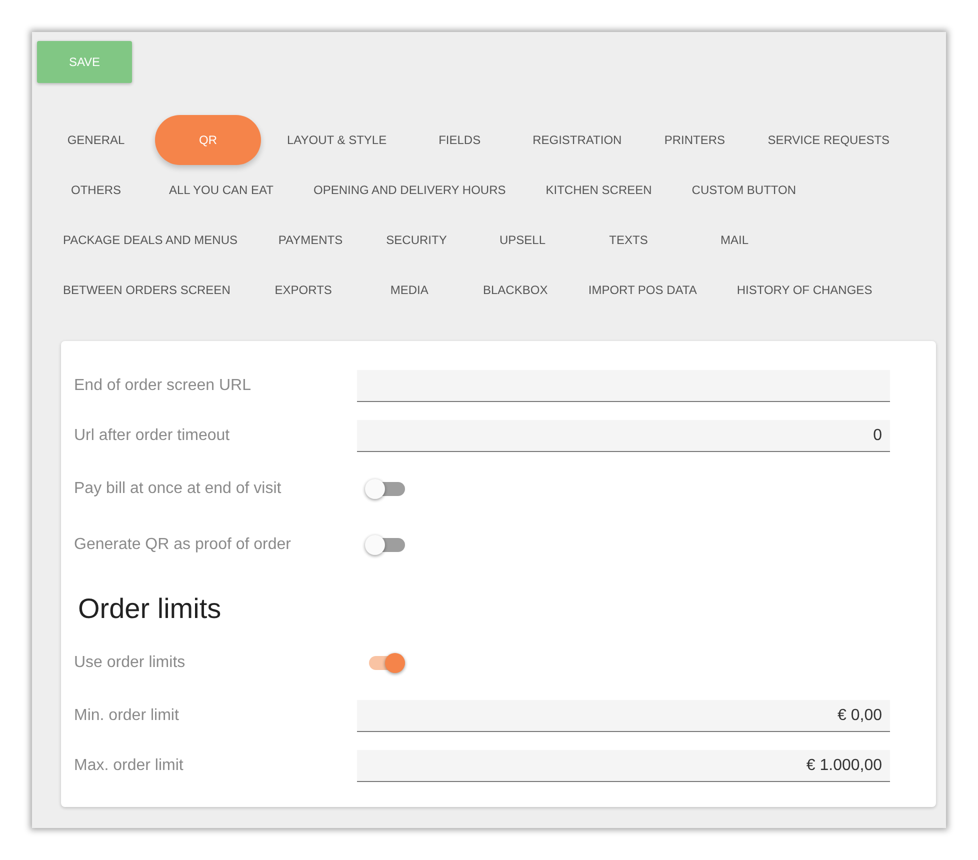  Describe the element at coordinates (130, 663) in the screenshot. I see `toggle-label: Use order limits` at that location.